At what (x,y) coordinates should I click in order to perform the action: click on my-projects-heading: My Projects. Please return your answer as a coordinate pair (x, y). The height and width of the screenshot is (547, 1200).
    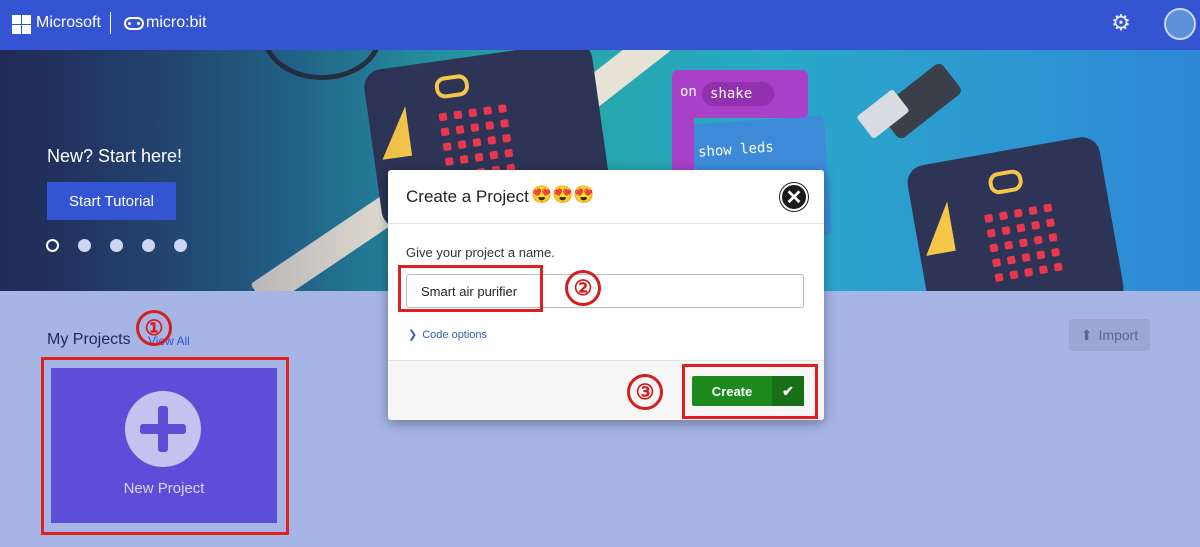
    Looking at the image, I should click on (89, 339).